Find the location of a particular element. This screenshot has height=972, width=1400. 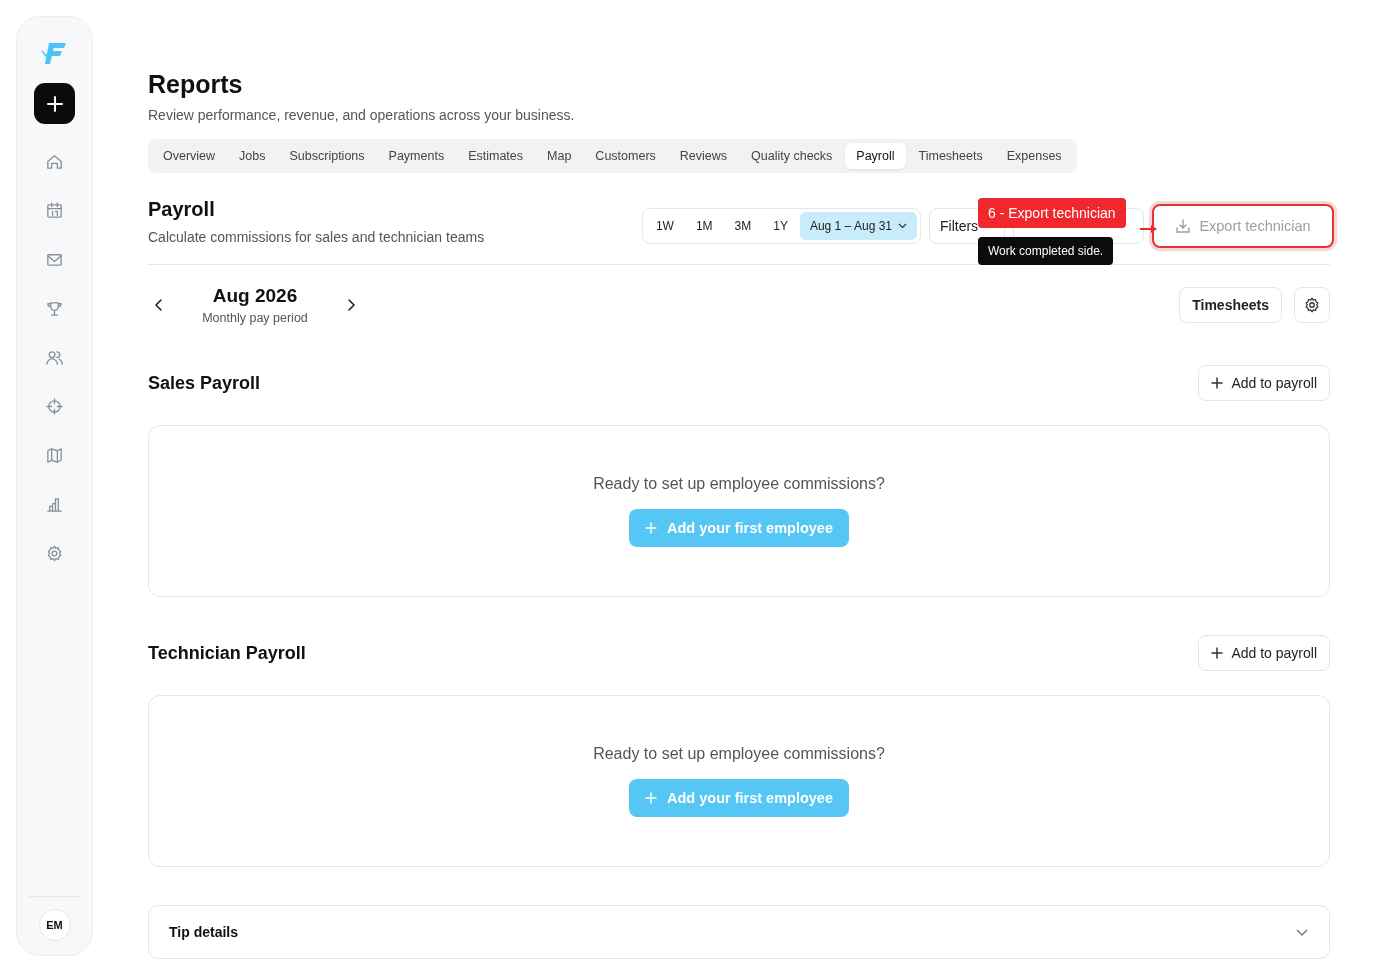

section-title: Payroll is located at coordinates (182, 209).